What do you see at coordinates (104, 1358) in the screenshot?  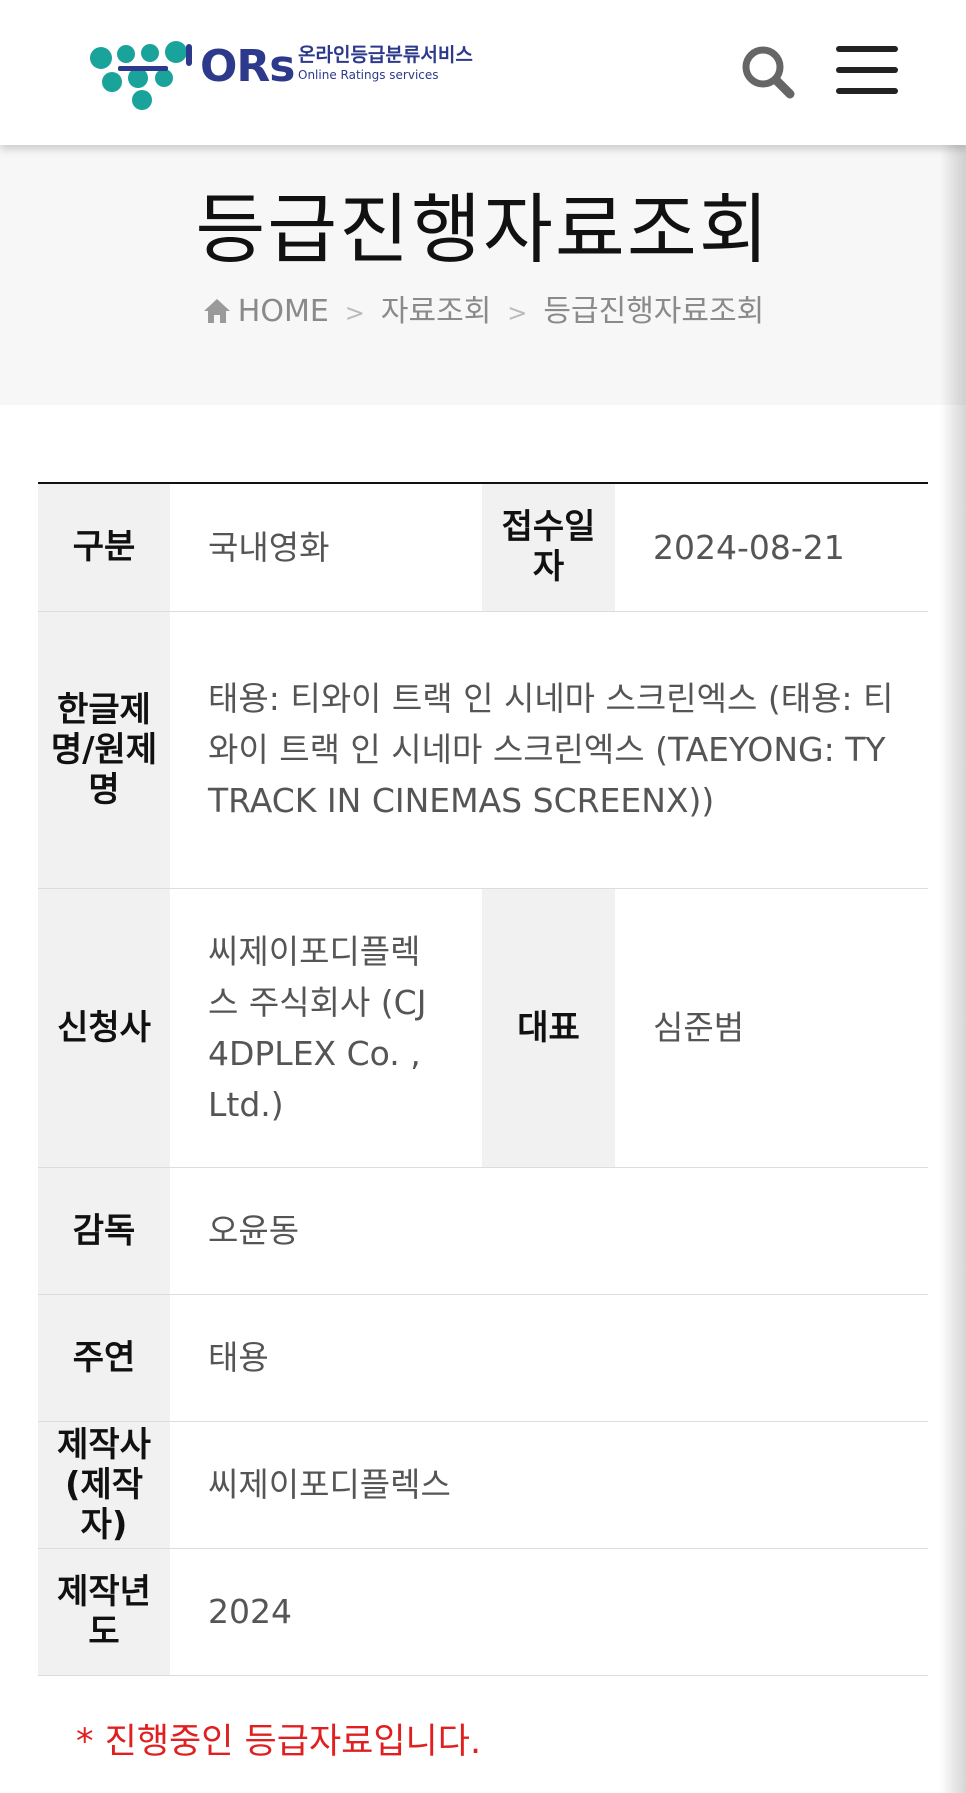 I see `label-lead-actor: 주연` at bounding box center [104, 1358].